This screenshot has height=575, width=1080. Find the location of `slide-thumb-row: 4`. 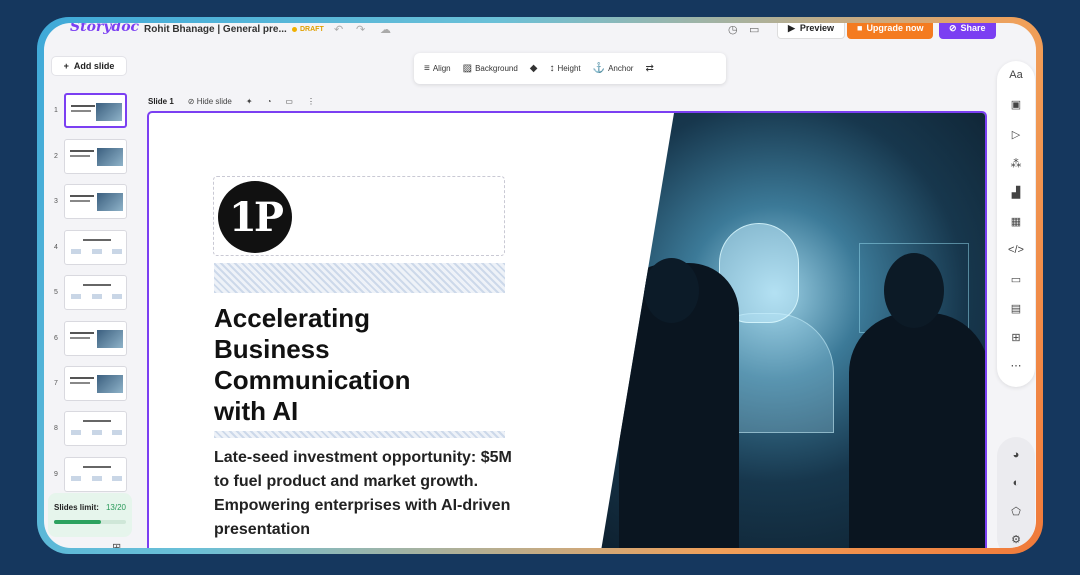

slide-thumb-row: 4 is located at coordinates (92, 249).